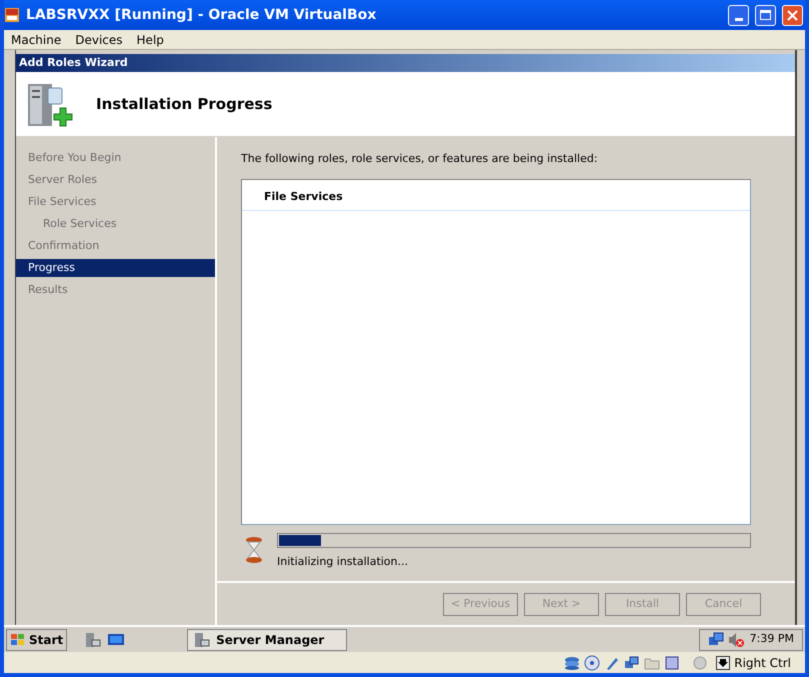 The image size is (809, 677). What do you see at coordinates (420, 159) in the screenshot?
I see `intro-text: The following roles, role services, or features are being installed:` at bounding box center [420, 159].